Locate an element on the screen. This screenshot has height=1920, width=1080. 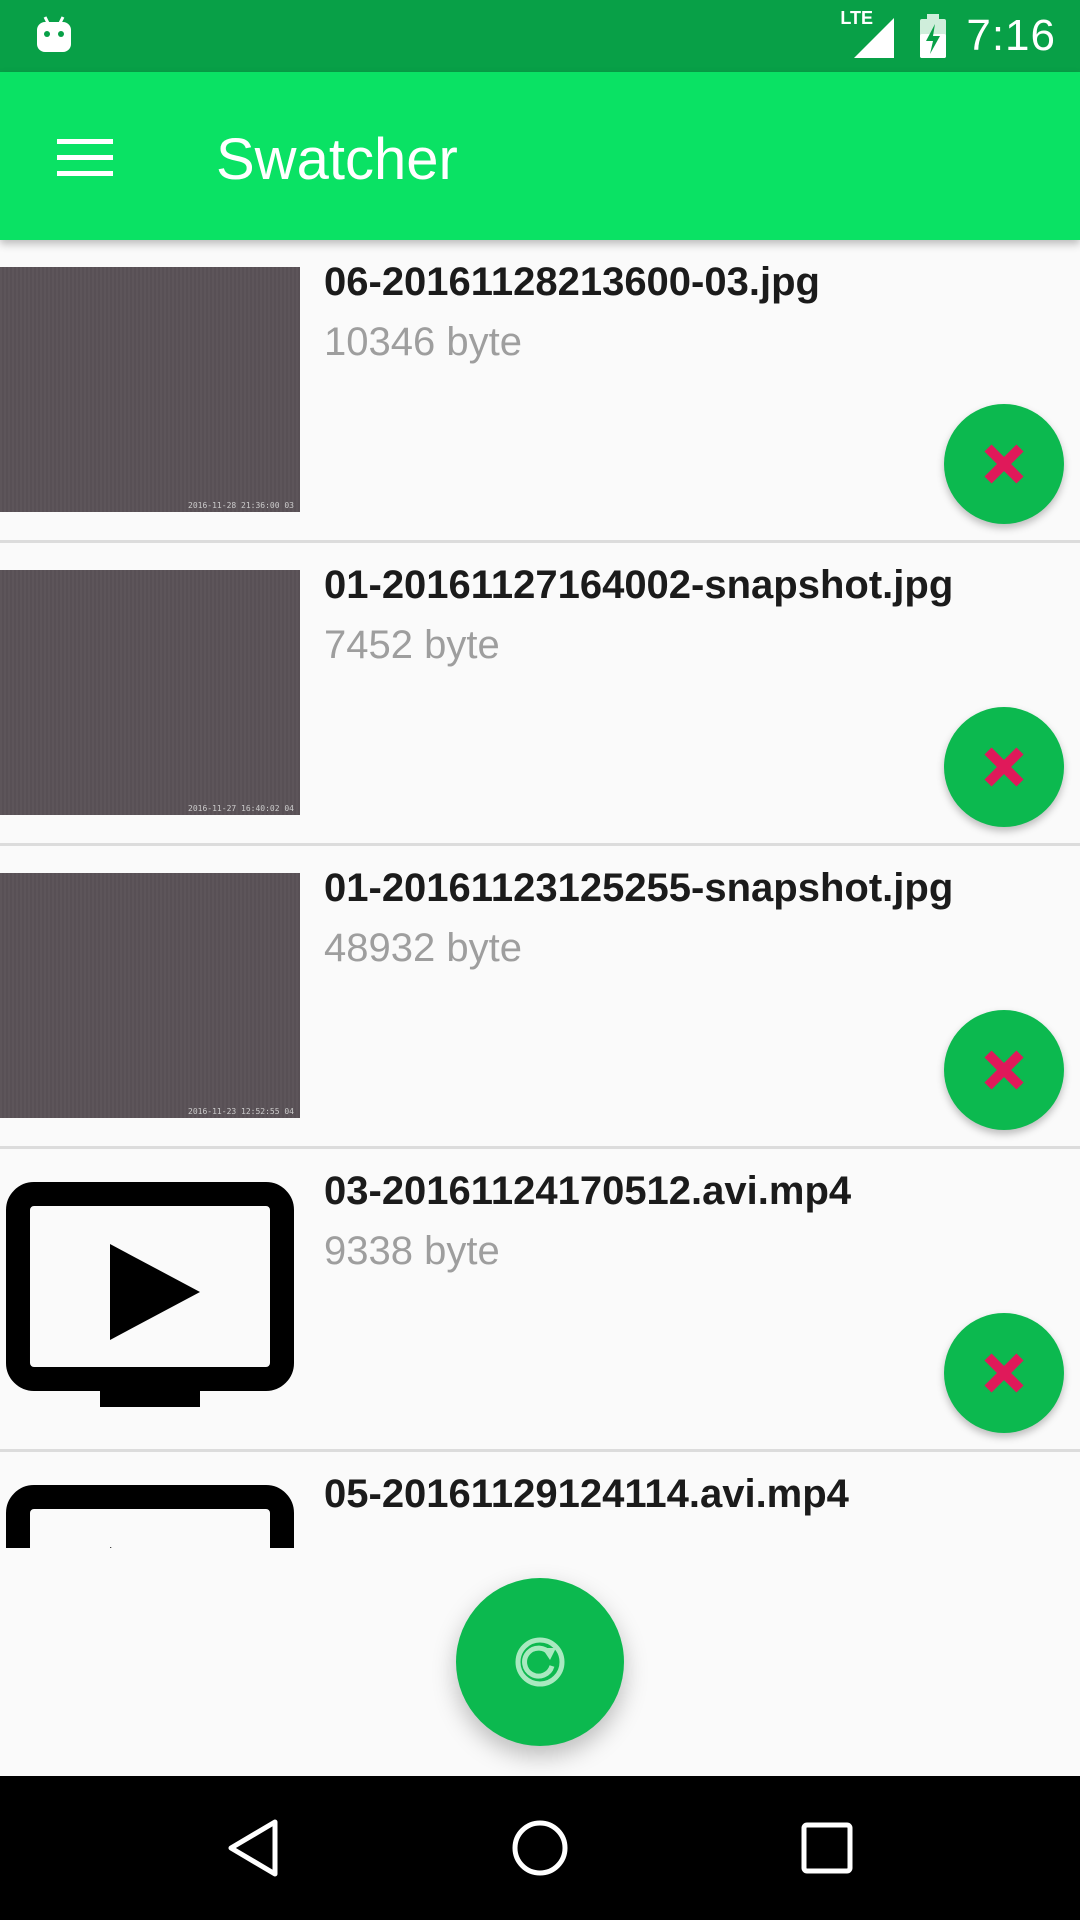
file-size: 48932 byte is located at coordinates (423, 948).